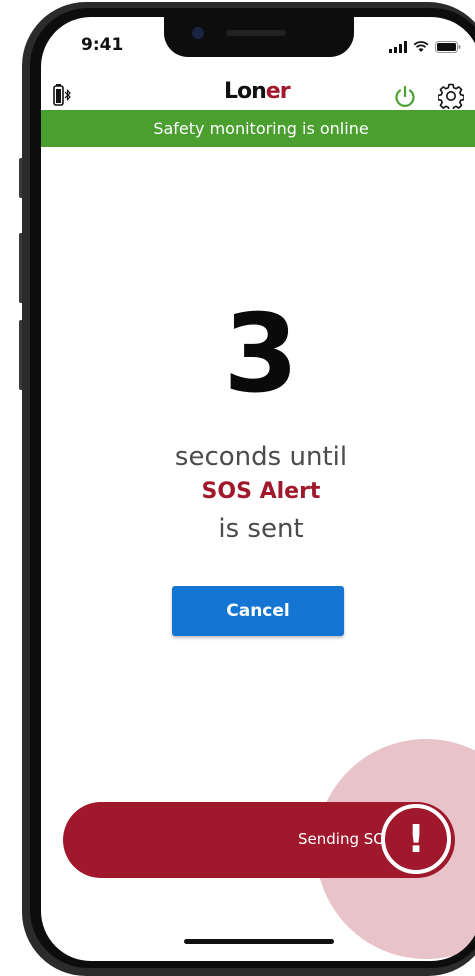 This screenshot has width=475, height=976. I want to click on battery-icon, so click(448, 47).